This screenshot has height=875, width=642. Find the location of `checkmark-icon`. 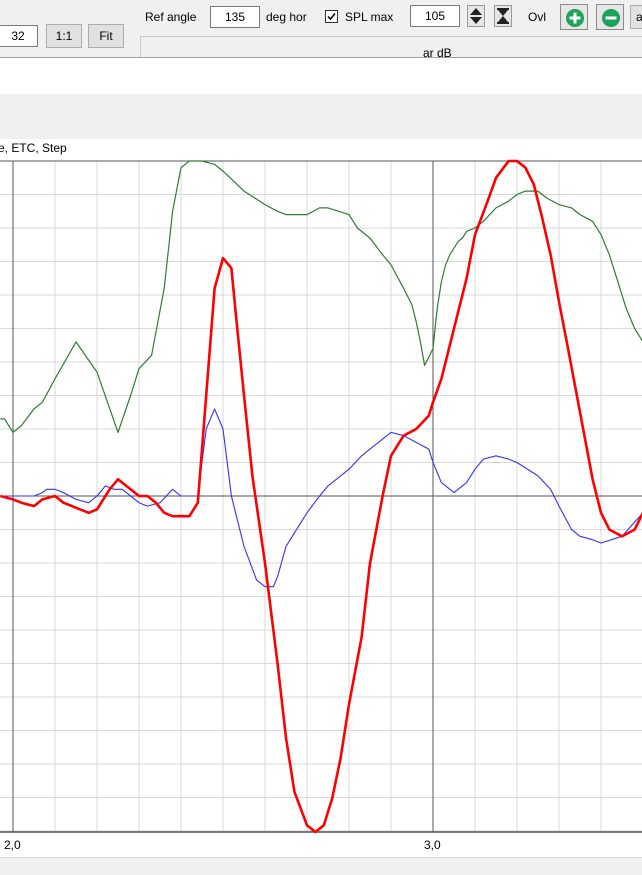

checkmark-icon is located at coordinates (331, 17).